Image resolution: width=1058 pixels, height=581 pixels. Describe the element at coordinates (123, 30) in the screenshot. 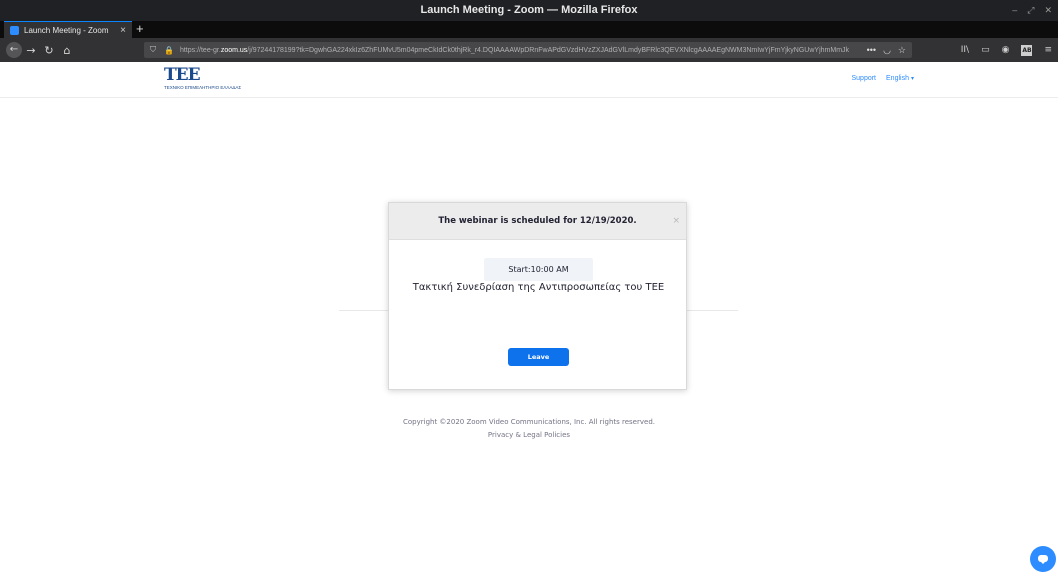

I see `tab-close-icon: ×` at that location.